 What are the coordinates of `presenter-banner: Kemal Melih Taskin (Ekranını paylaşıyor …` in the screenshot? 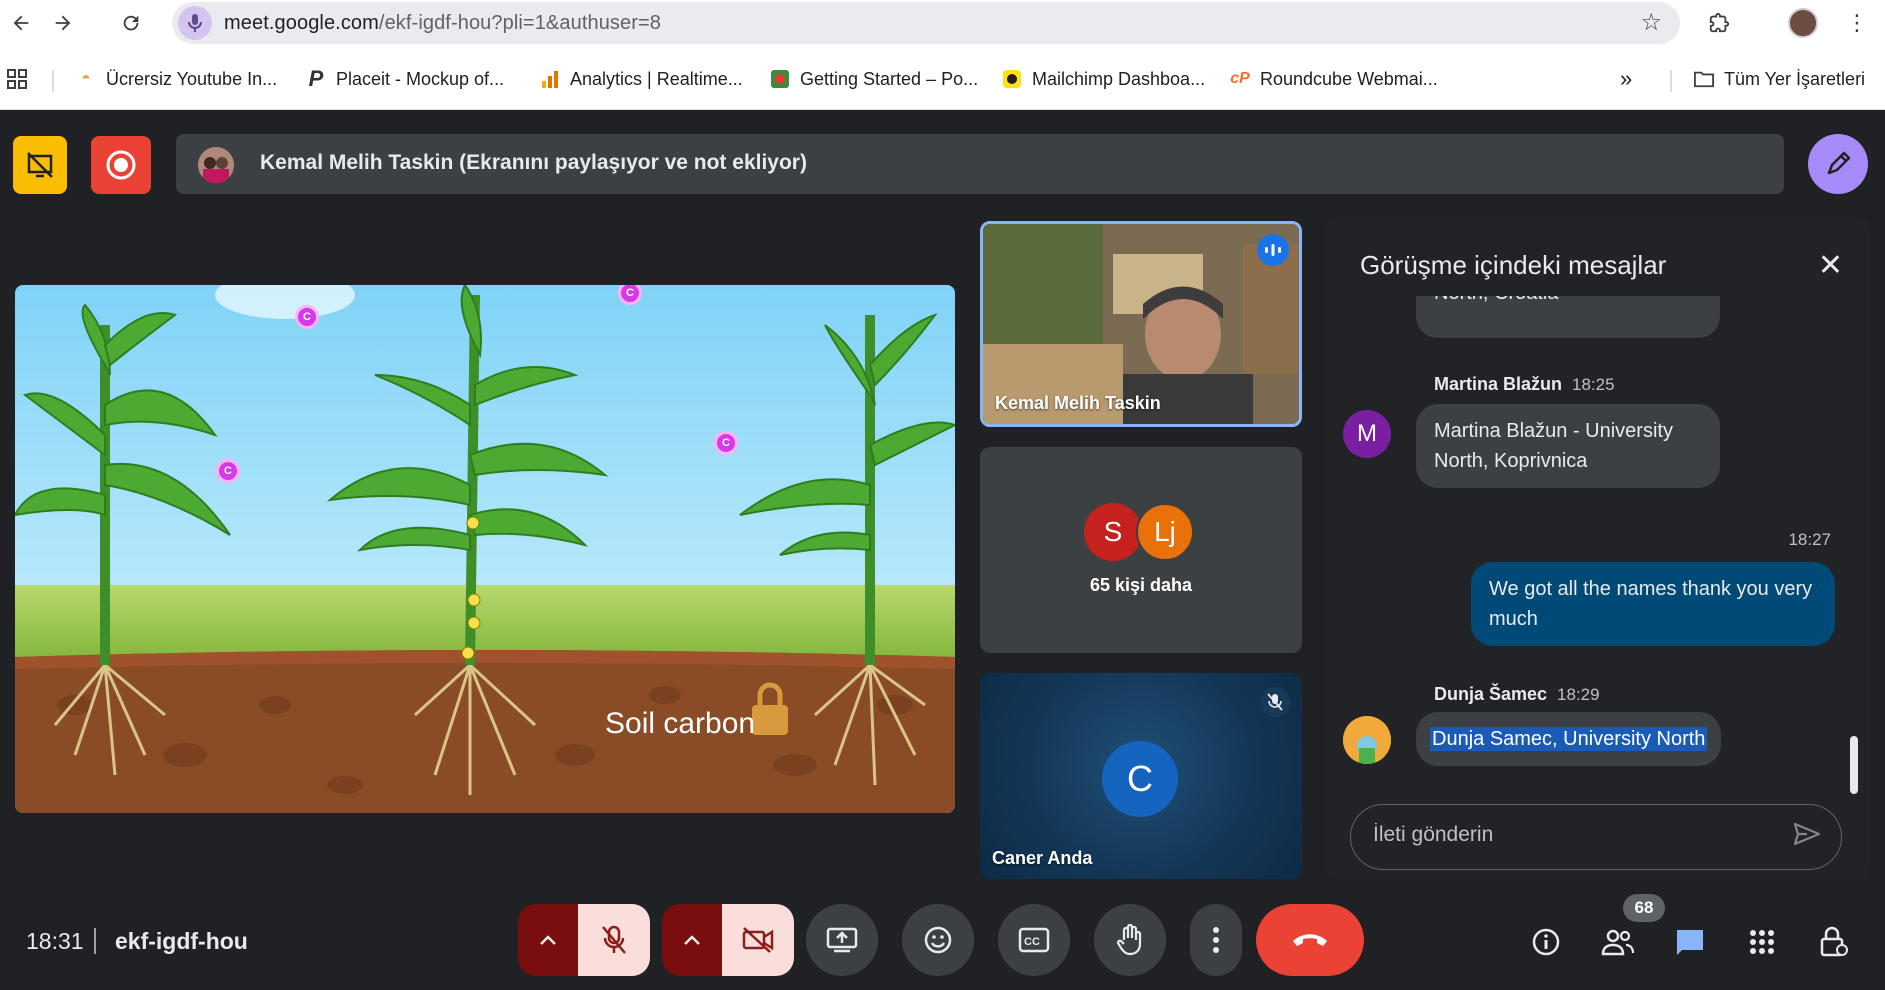 It's located at (980, 164).